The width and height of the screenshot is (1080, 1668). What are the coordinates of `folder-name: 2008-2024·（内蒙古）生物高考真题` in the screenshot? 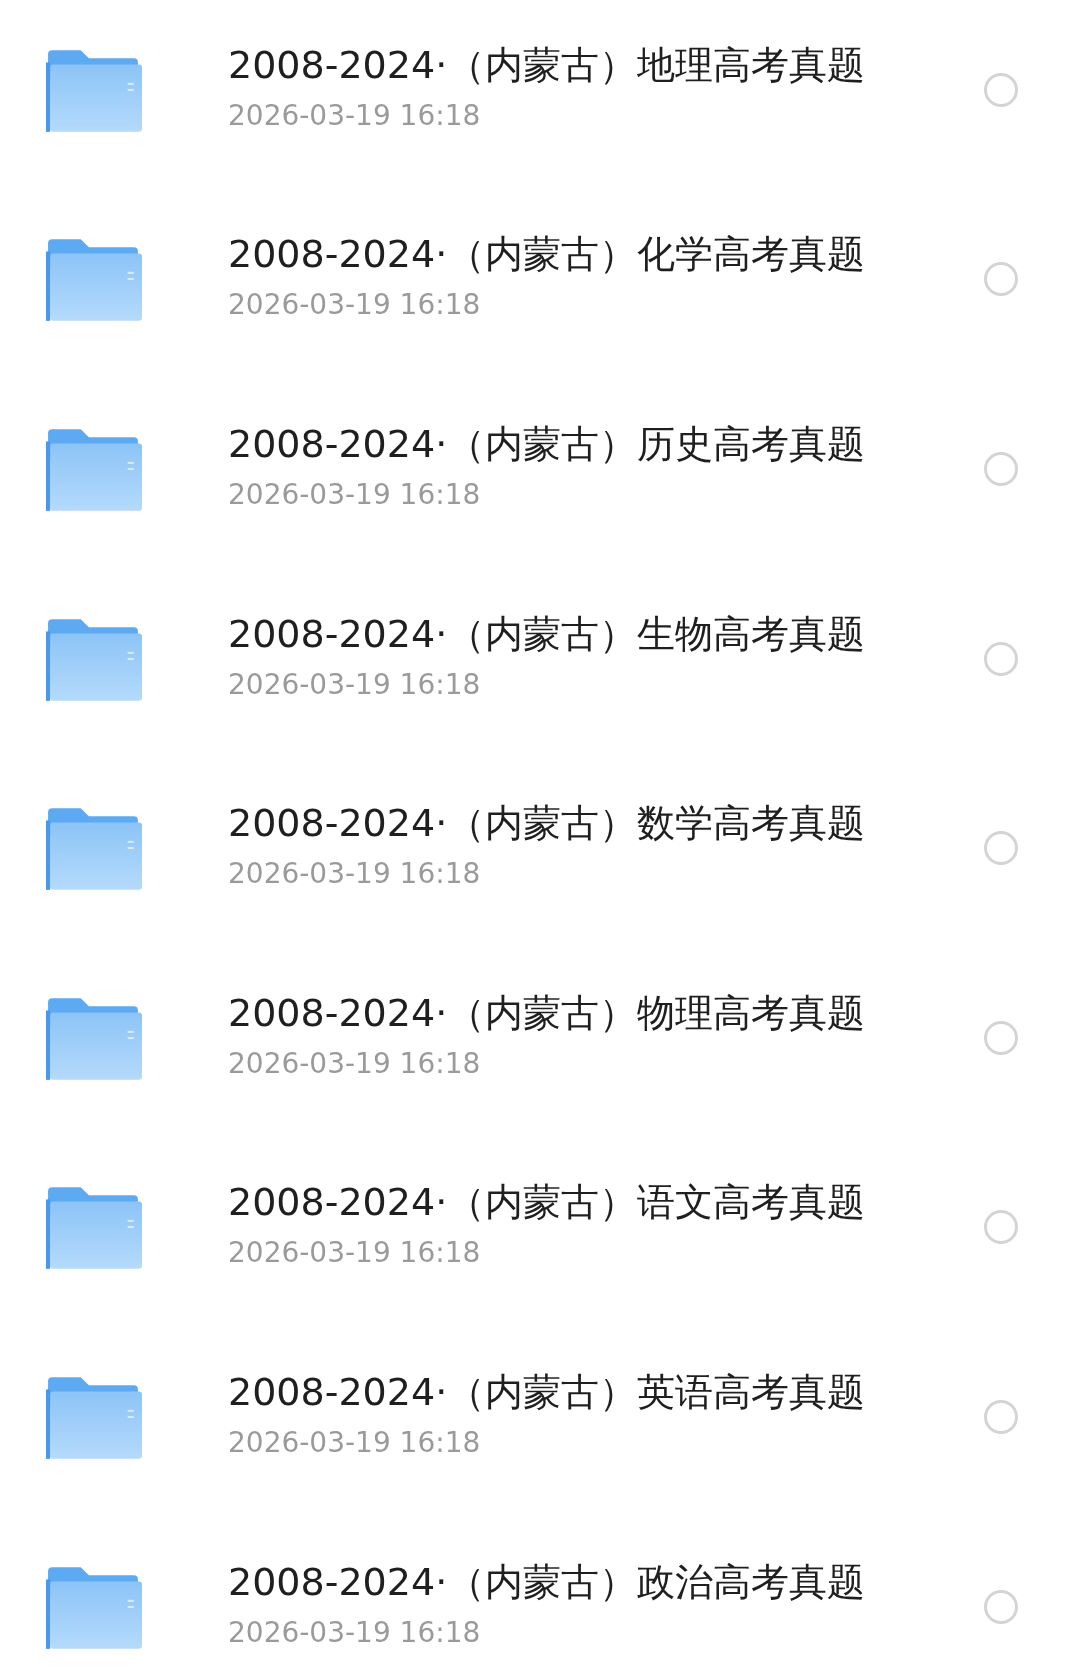 It's located at (547, 634).